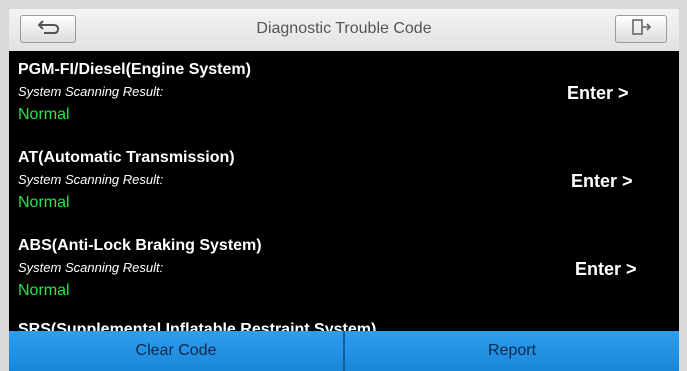  I want to click on title-bar: Diagnostic Trouble Code, so click(344, 30).